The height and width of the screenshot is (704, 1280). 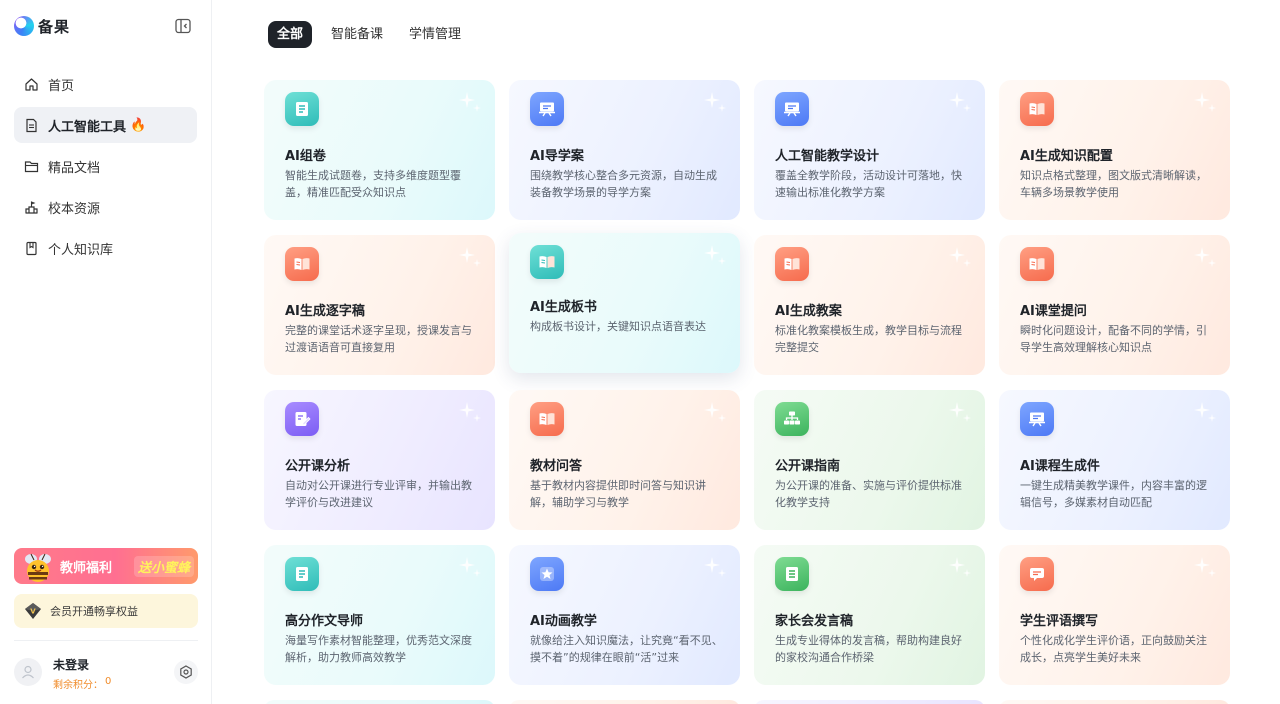 I want to click on tool-card: AI课程生成件 一键生成精美教学课件，内容丰富的逻辑信号，多媒素材自动匹配, so click(x=1114, y=460).